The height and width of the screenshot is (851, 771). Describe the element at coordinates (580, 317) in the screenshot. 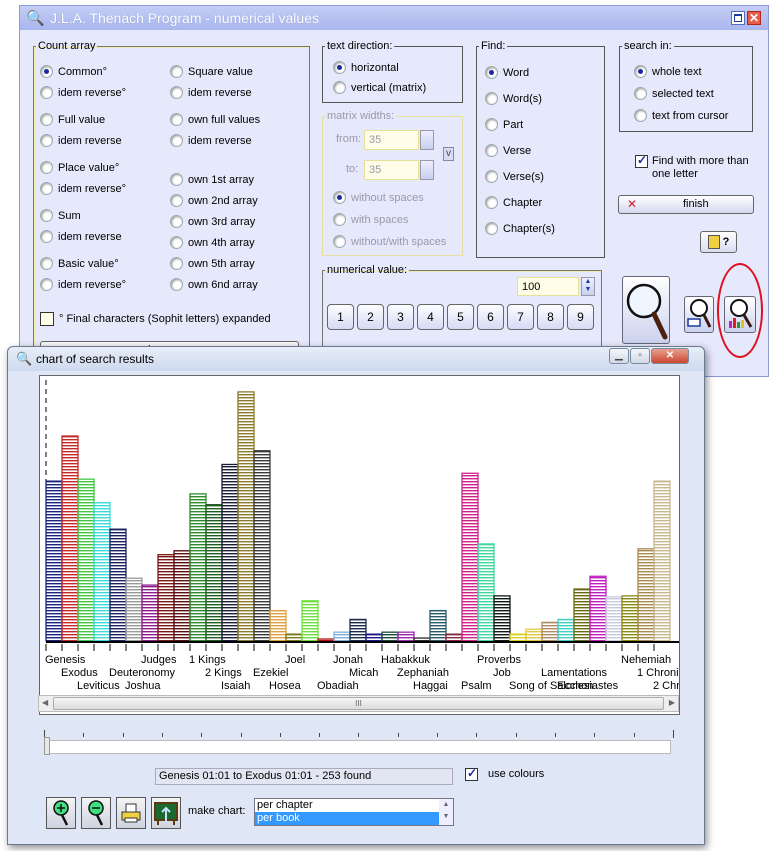

I see `keypad-button: 9` at that location.